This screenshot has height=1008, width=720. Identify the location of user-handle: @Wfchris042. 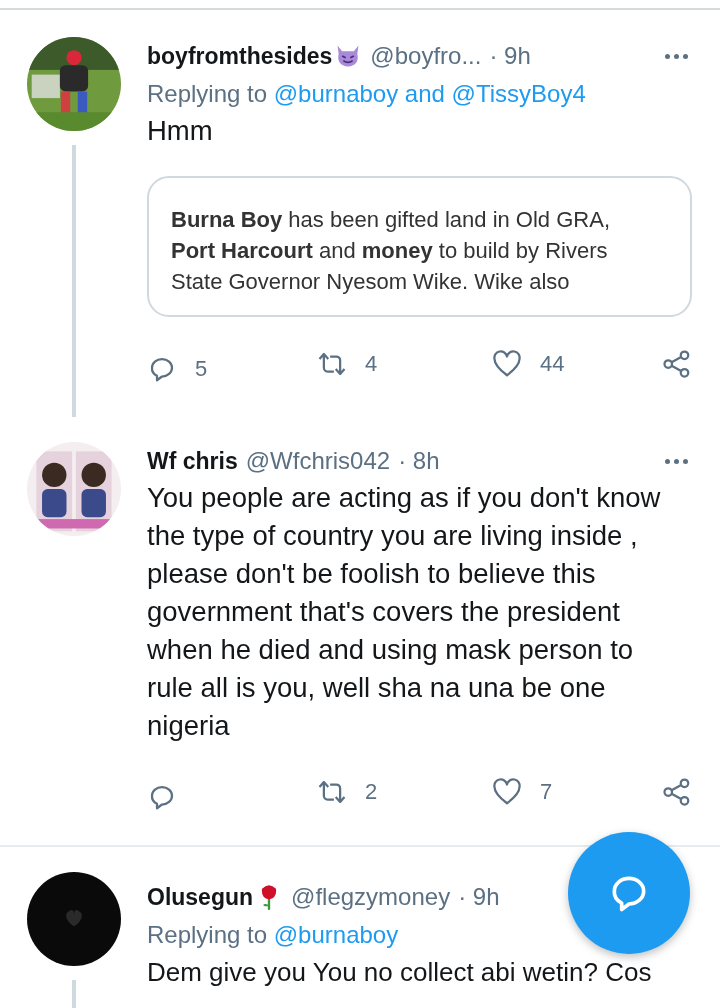
(318, 461).